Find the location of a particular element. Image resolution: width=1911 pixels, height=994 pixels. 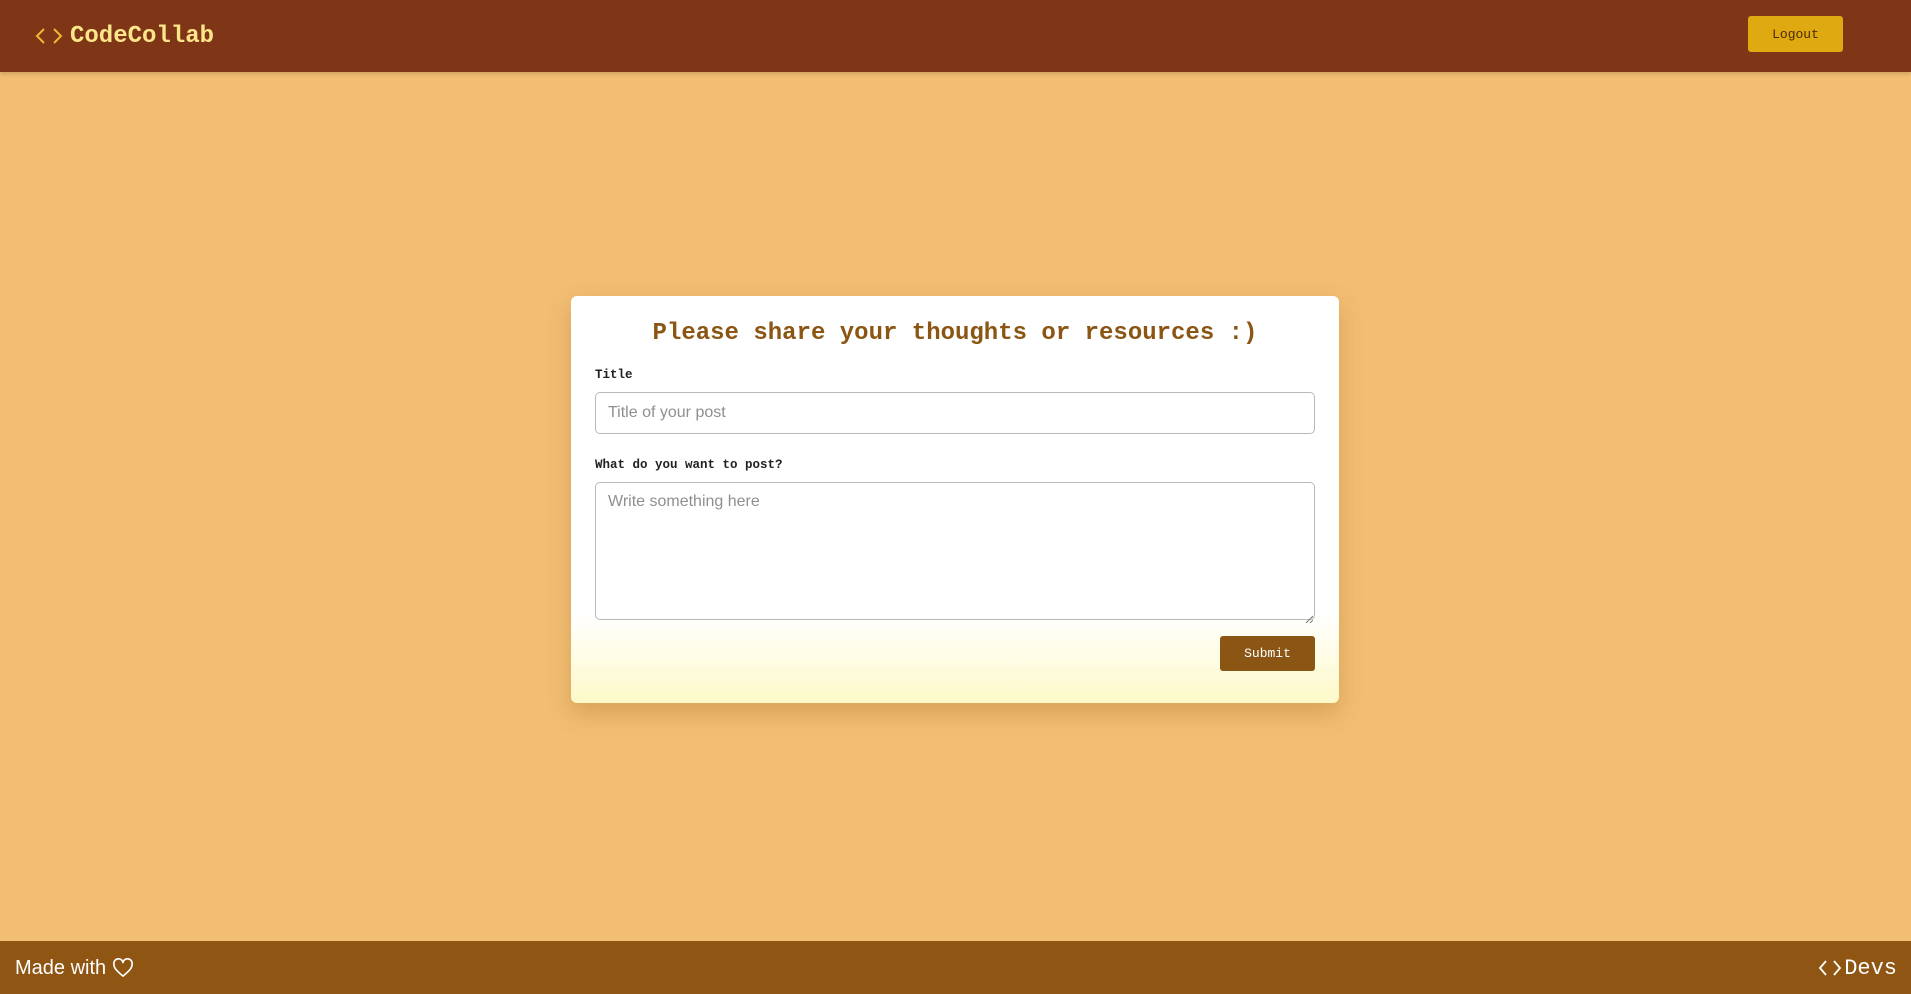

navbar: CodeCollab Logout is located at coordinates (955, 36).